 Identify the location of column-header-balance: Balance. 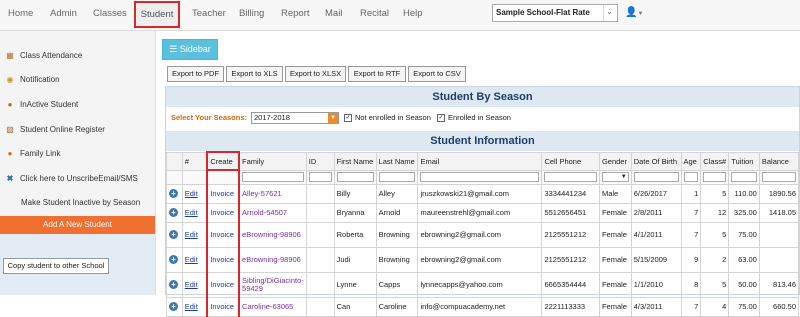
(779, 161).